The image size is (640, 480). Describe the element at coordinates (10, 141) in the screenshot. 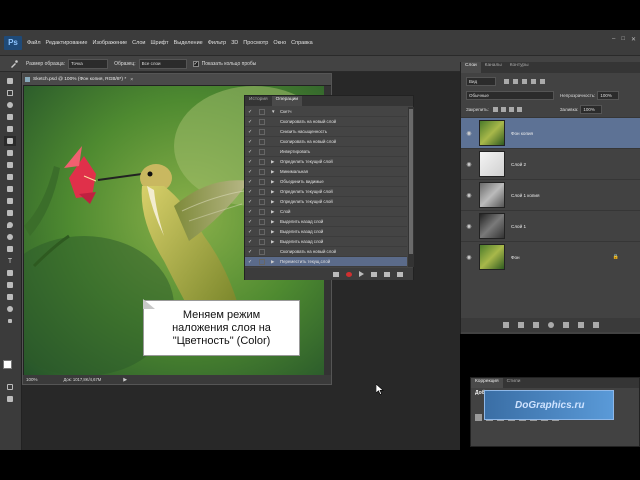

I see `eyedropper-tool-active-icon` at that location.